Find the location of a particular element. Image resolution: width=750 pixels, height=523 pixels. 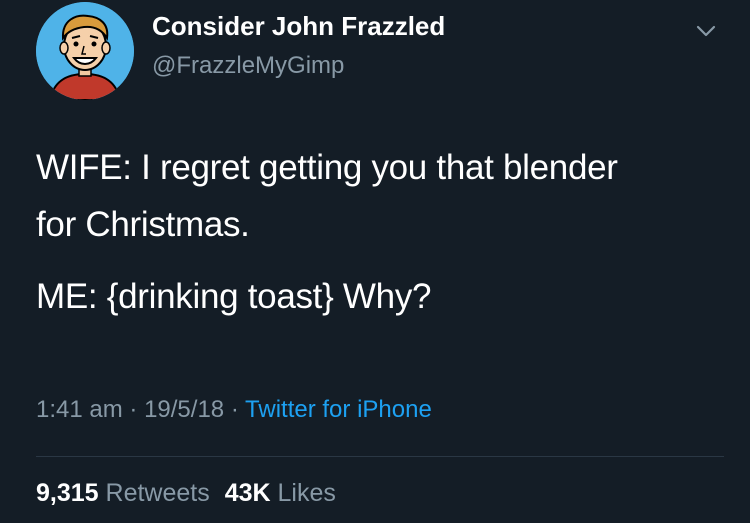

likes-label: Likes is located at coordinates (306, 493).